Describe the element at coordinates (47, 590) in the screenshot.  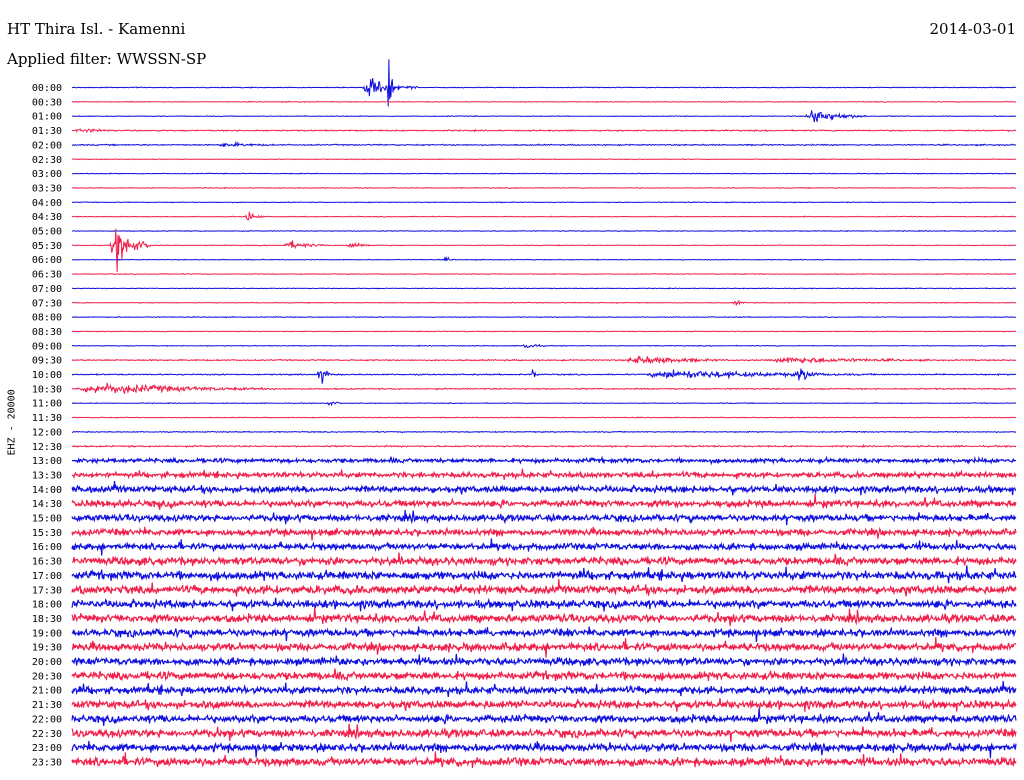
I see `row-time-label: 17:30` at that location.